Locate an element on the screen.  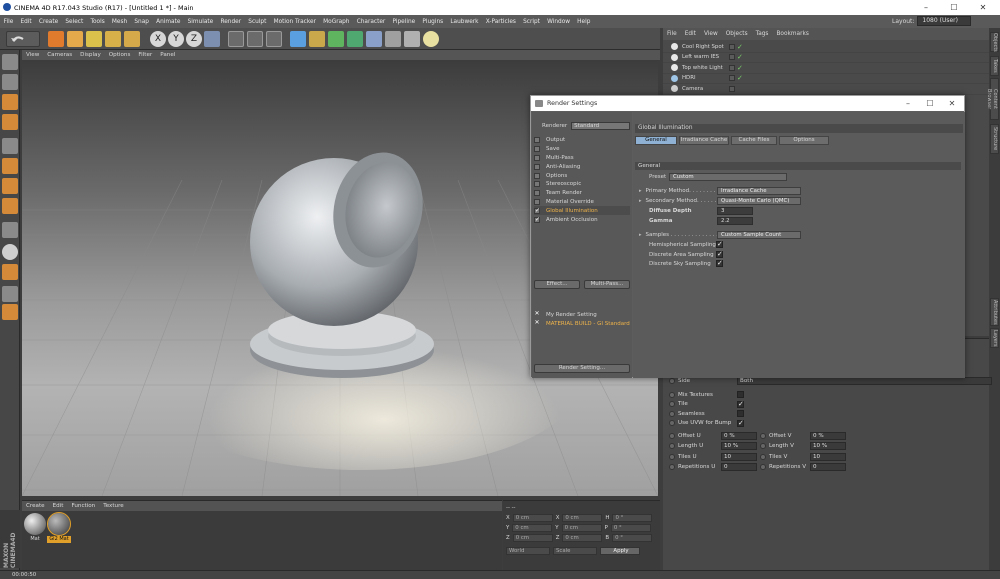
secondary-method-dropdown: Quasi-Monte Carlo (QMC) is located at coordinates (759, 201).